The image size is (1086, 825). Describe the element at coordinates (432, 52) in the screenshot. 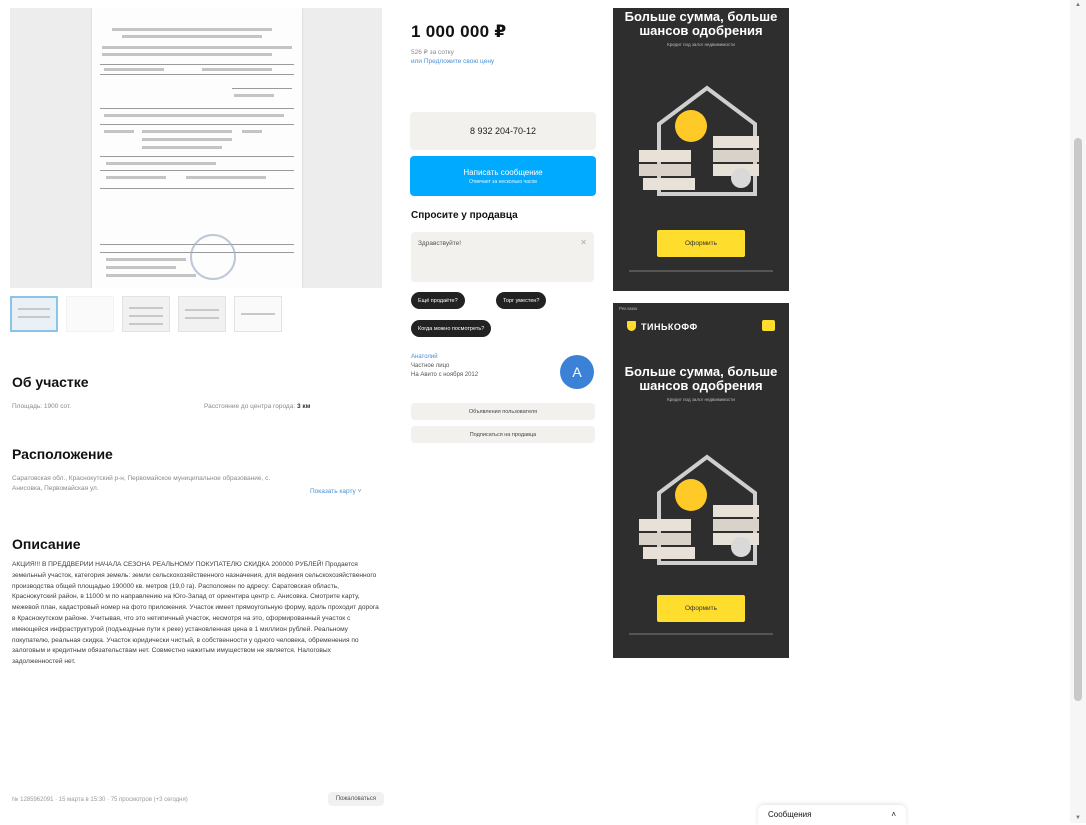

I see `price-per-unit: 526 ₽ за сотку` at that location.